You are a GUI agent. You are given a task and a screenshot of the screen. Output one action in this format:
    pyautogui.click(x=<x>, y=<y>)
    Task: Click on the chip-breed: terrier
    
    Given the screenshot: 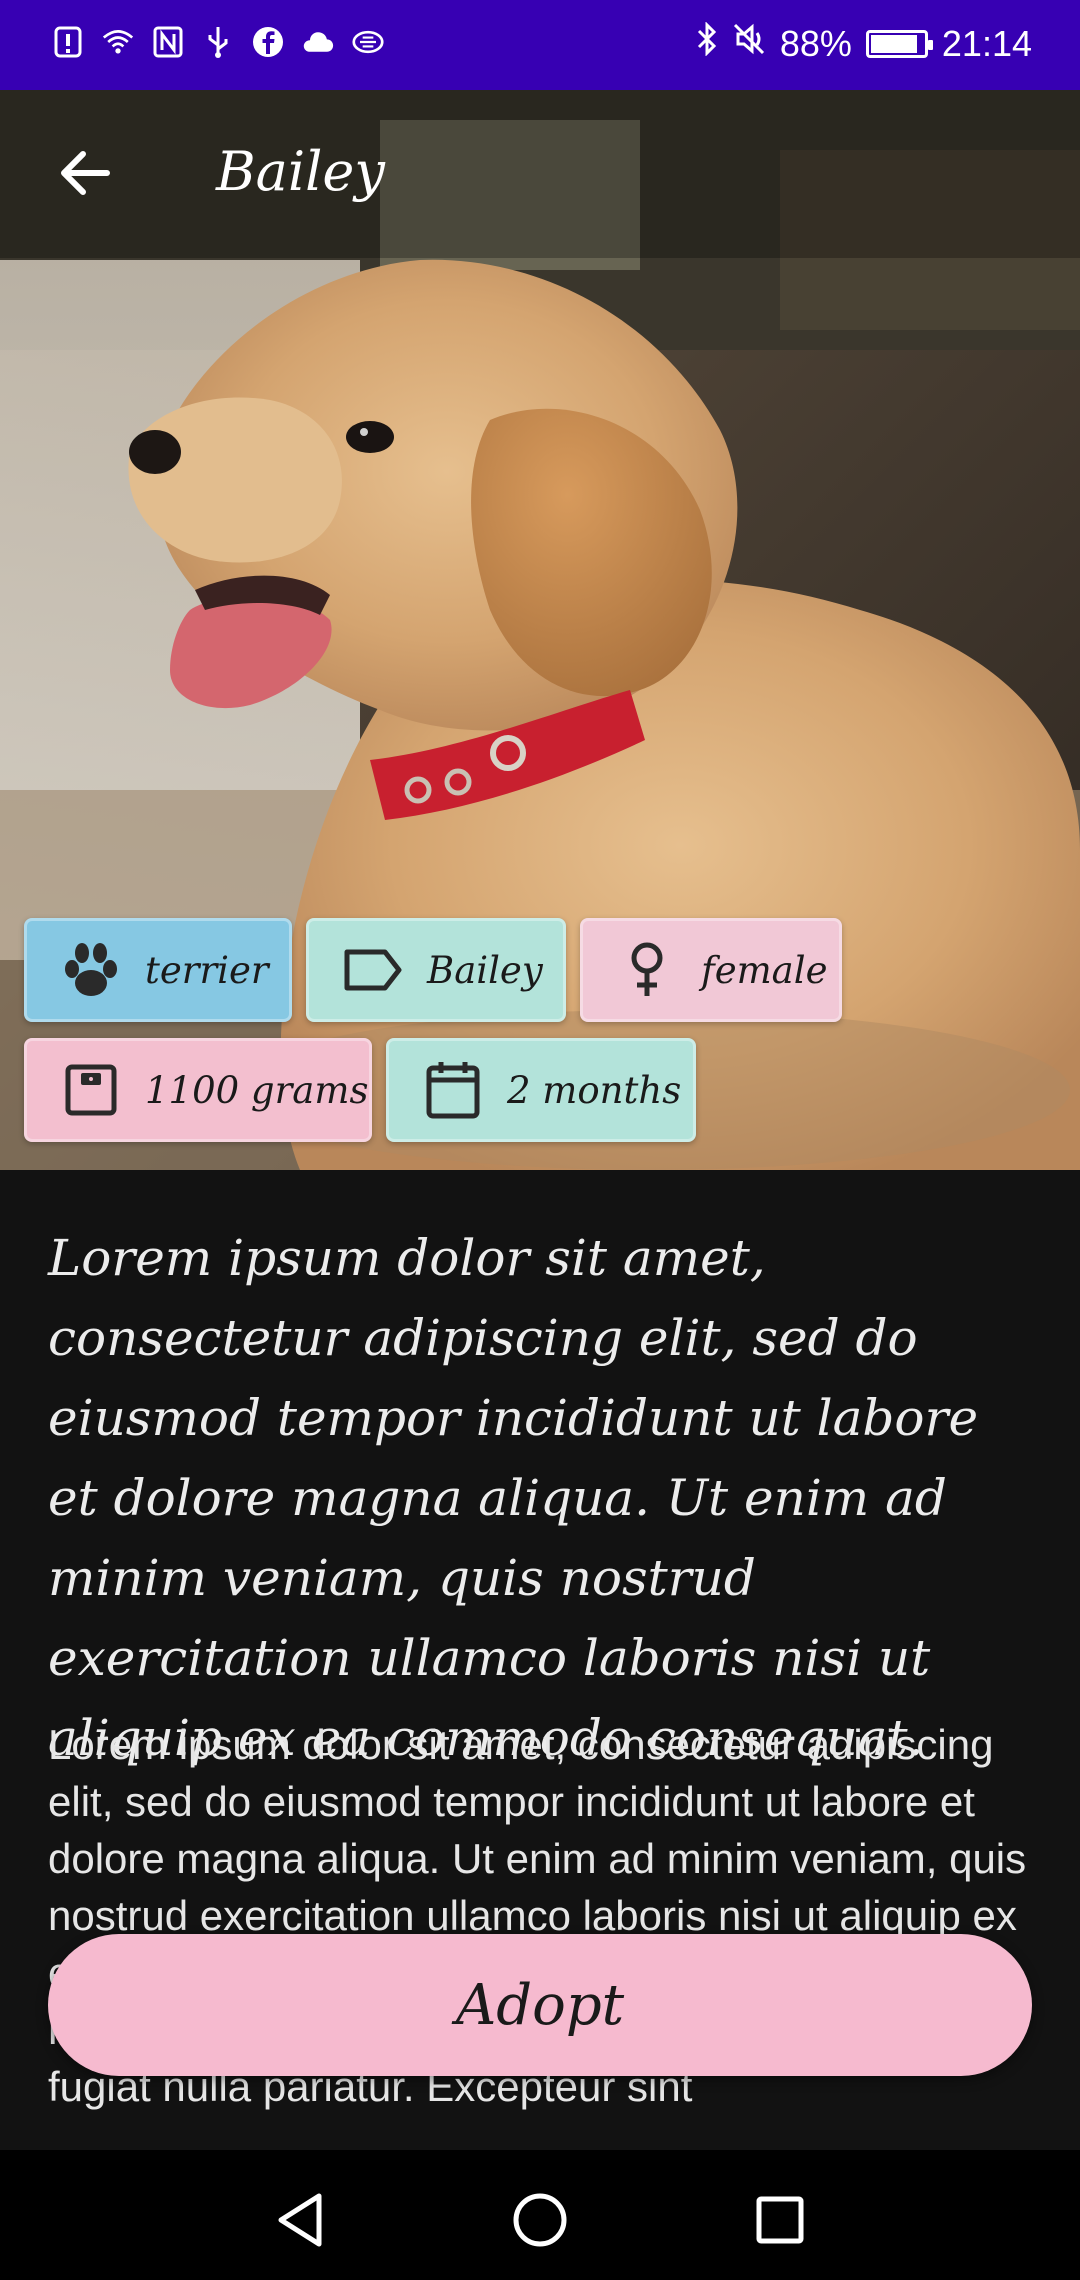 What is the action you would take?
    pyautogui.click(x=158, y=970)
    